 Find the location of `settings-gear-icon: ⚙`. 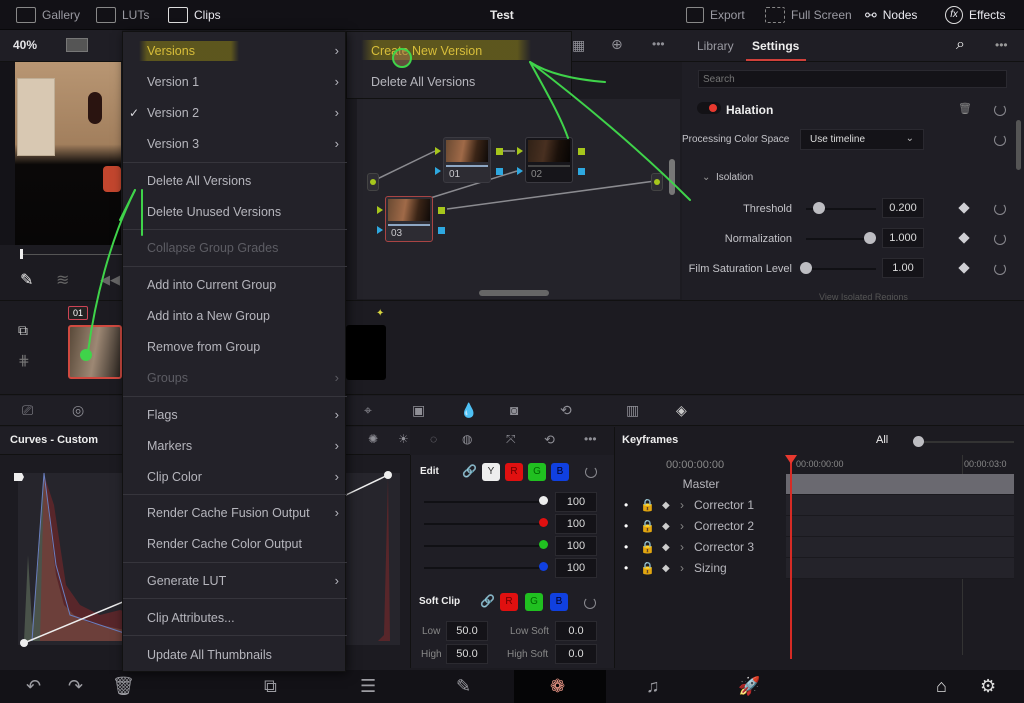

settings-gear-icon: ⚙ is located at coordinates (988, 686).